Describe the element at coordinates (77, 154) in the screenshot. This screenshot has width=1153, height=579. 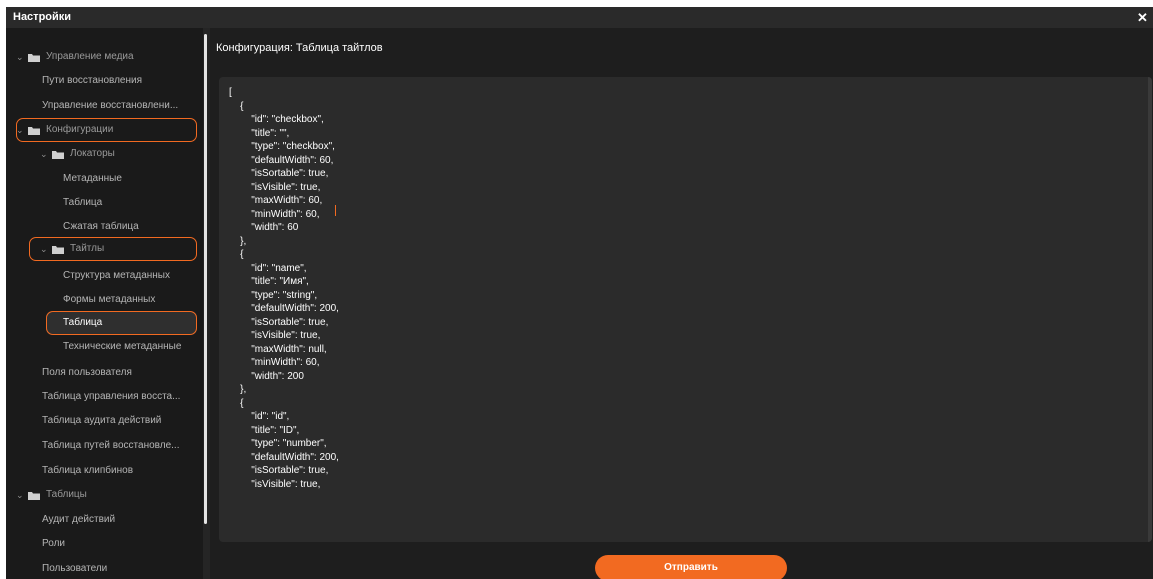
I see `sidebar-folder-locators: ⌄ Локаторы` at that location.